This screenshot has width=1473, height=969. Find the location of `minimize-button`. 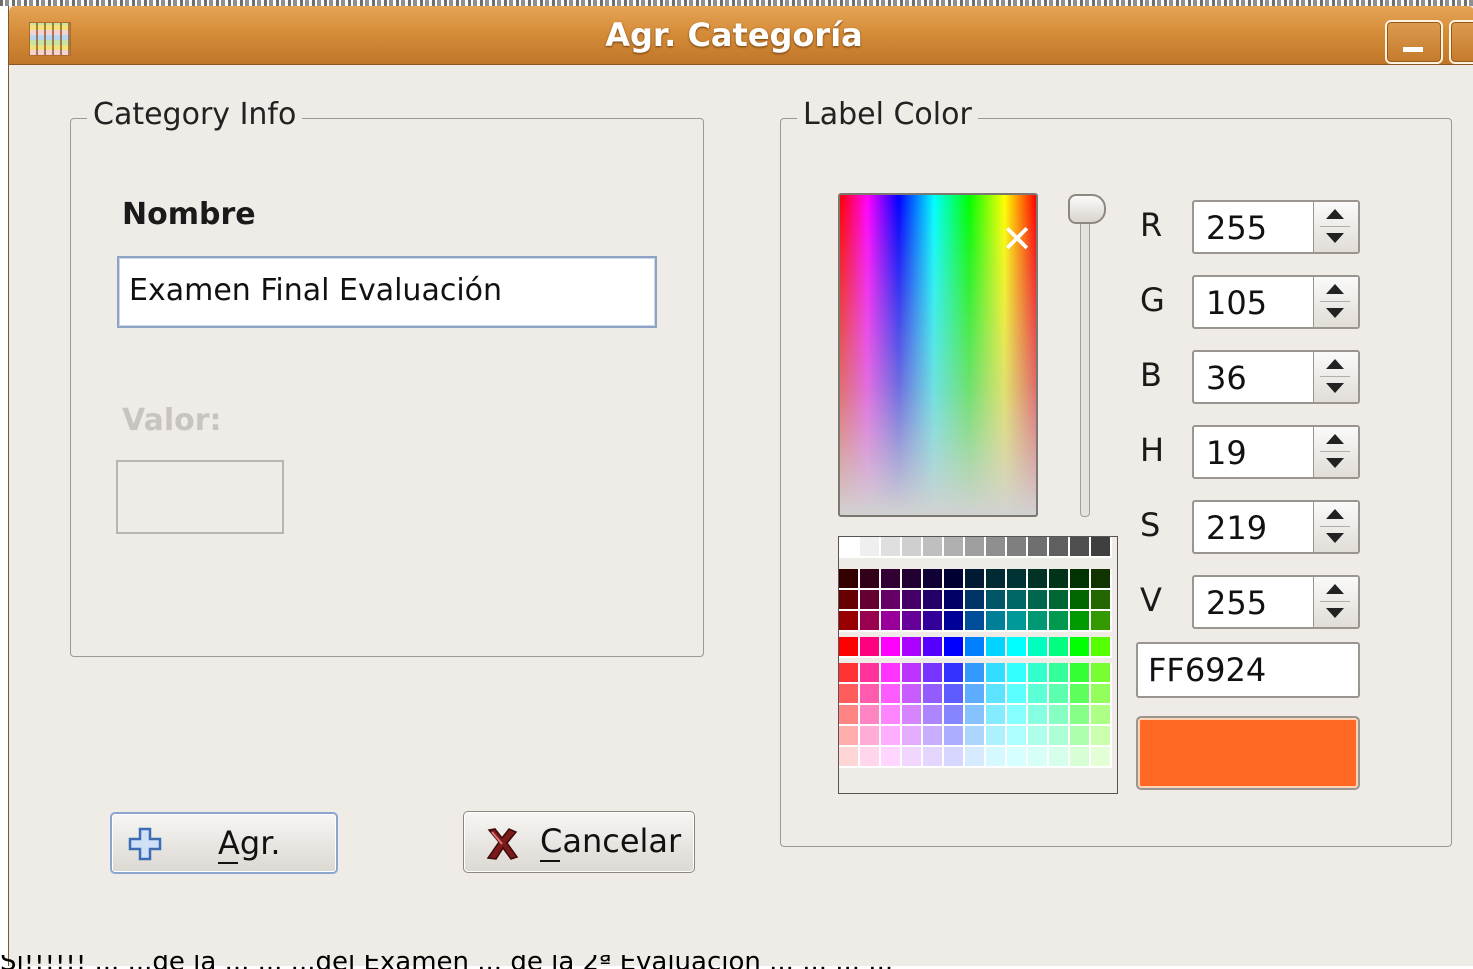

minimize-button is located at coordinates (1414, 42).